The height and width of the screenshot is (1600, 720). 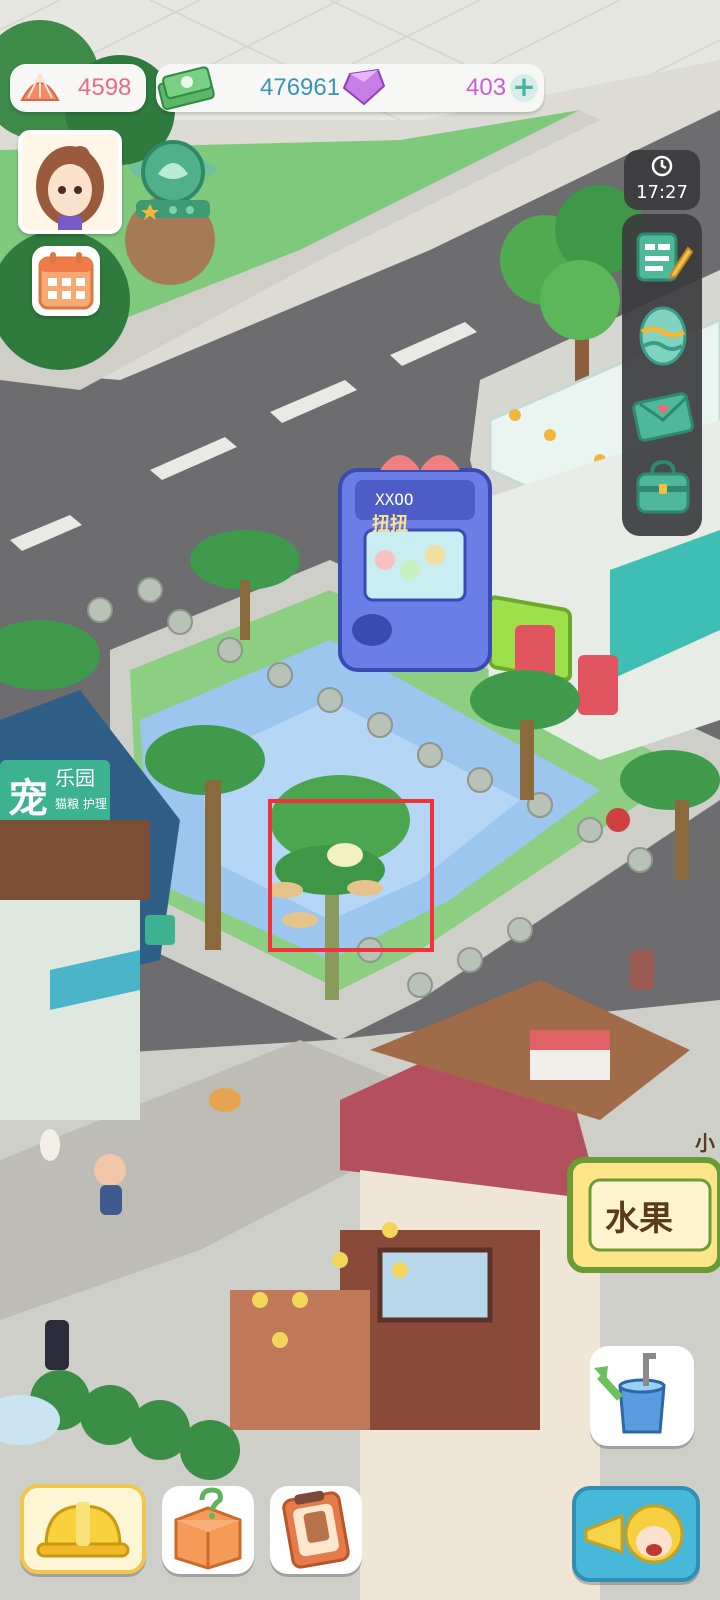 What do you see at coordinates (630, 1393) in the screenshot?
I see `watering-can-icon` at bounding box center [630, 1393].